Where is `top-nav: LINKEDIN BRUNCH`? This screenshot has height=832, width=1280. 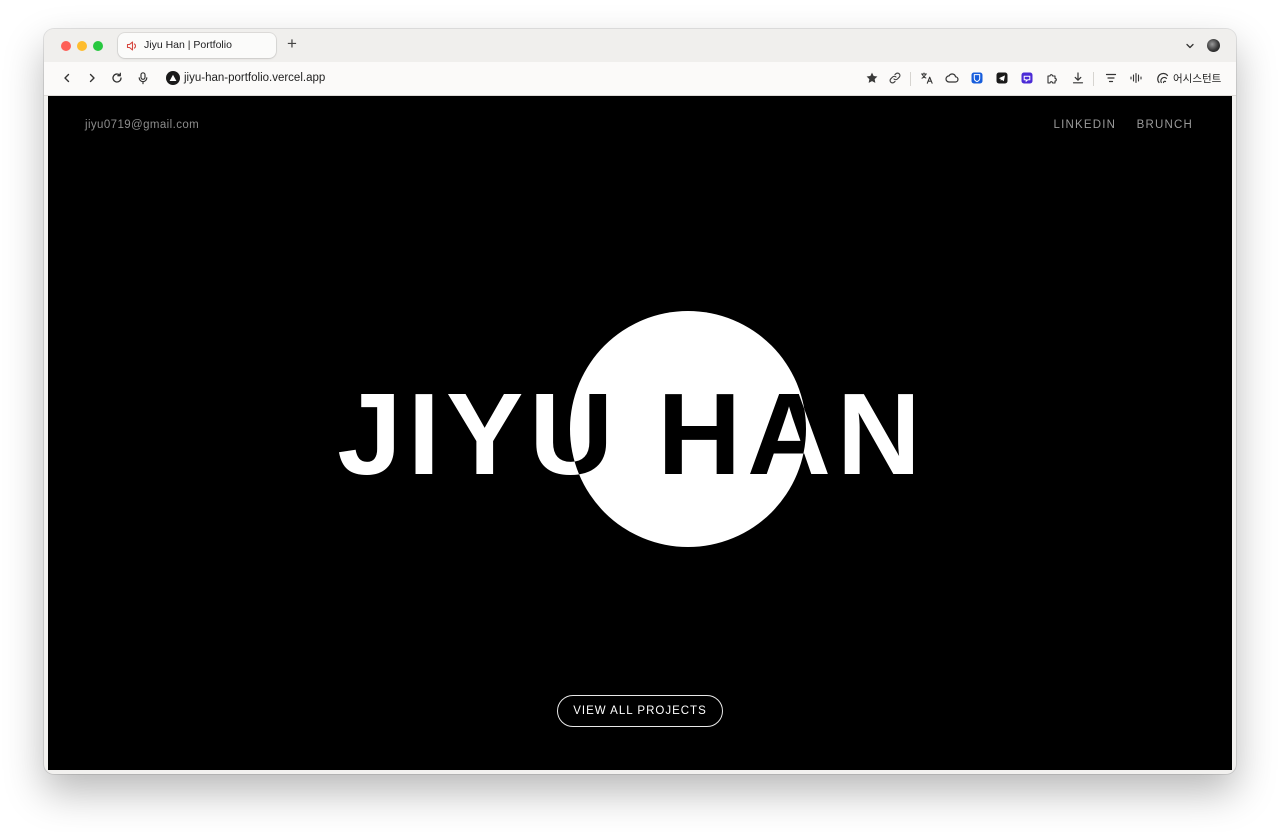
top-nav: LINKEDIN BRUNCH is located at coordinates (1115, 125).